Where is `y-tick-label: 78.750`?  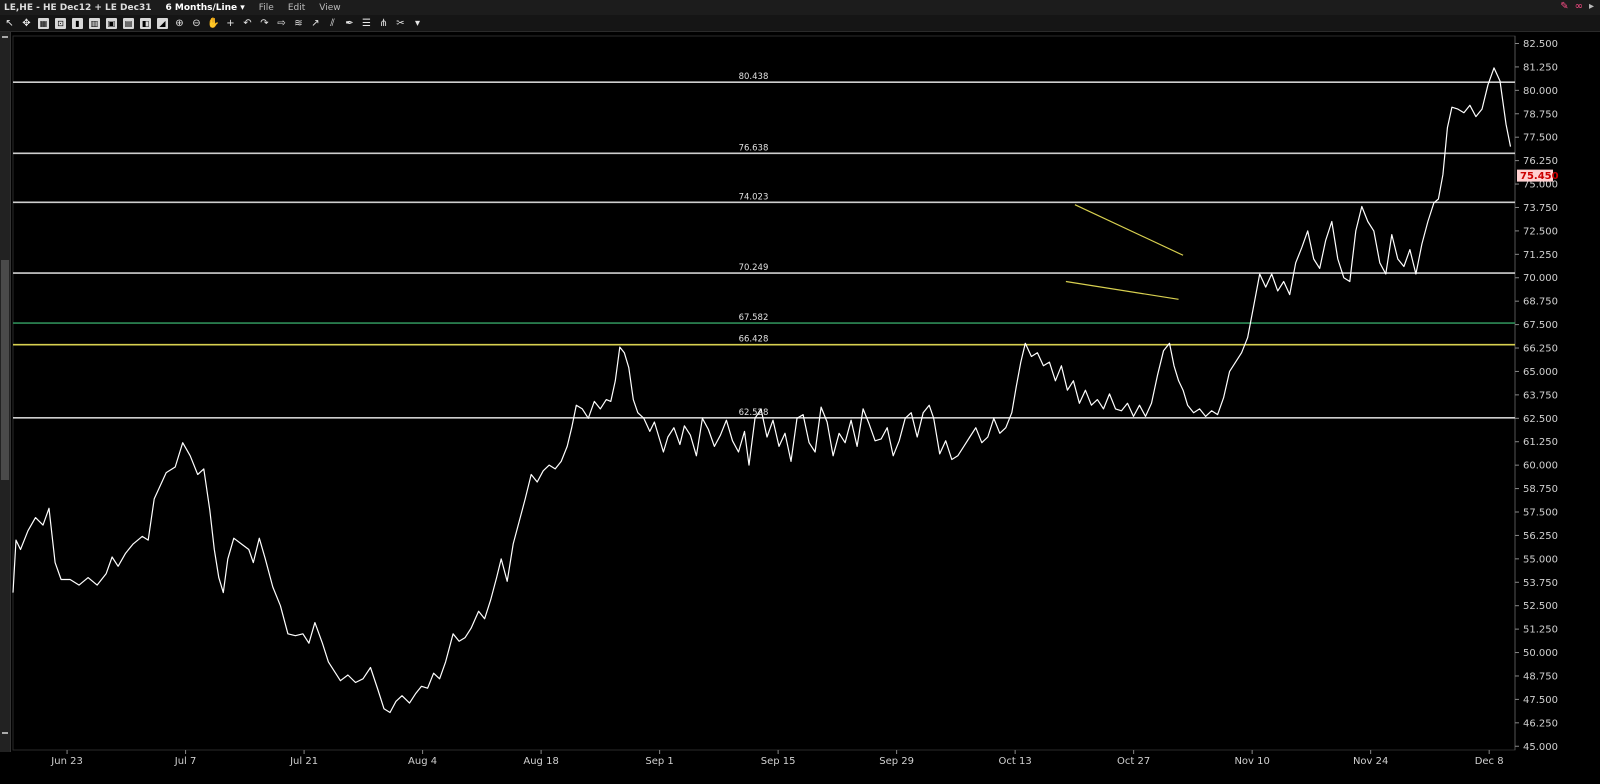
y-tick-label: 78.750 is located at coordinates (1540, 114).